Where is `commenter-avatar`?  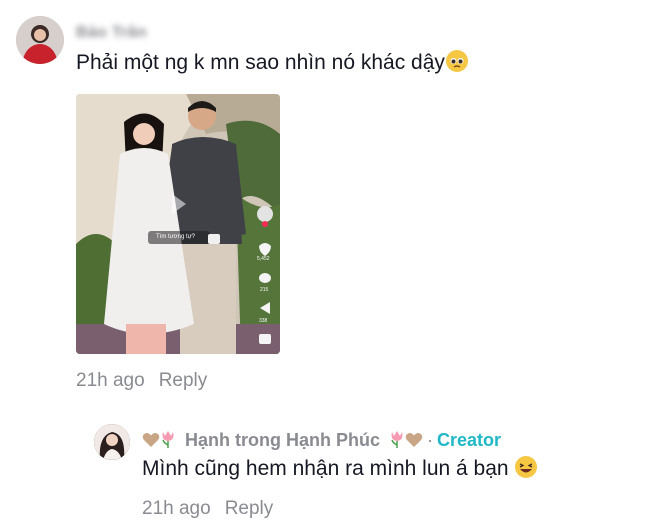 commenter-avatar is located at coordinates (40, 40).